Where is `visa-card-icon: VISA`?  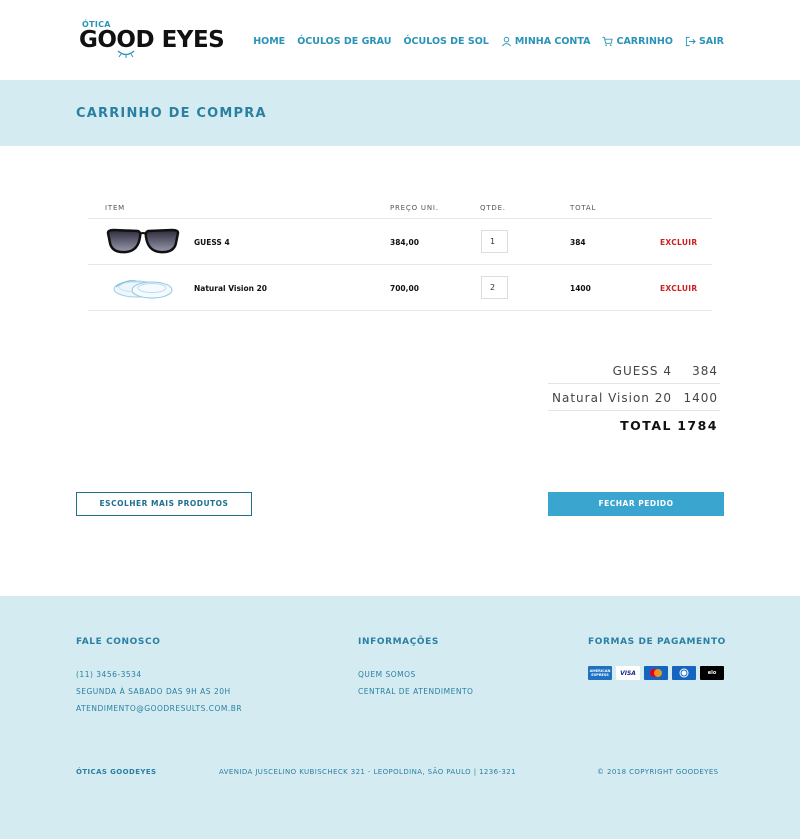 visa-card-icon: VISA is located at coordinates (628, 673).